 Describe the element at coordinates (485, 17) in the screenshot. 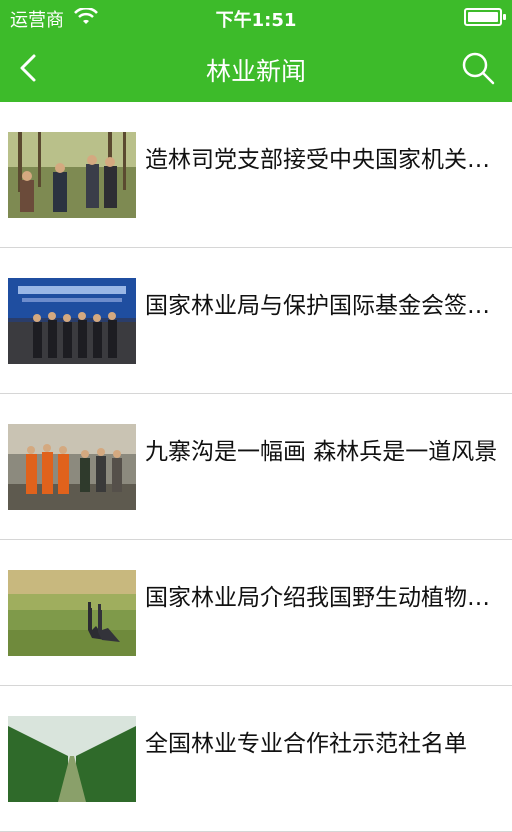

I see `battery-icon` at that location.